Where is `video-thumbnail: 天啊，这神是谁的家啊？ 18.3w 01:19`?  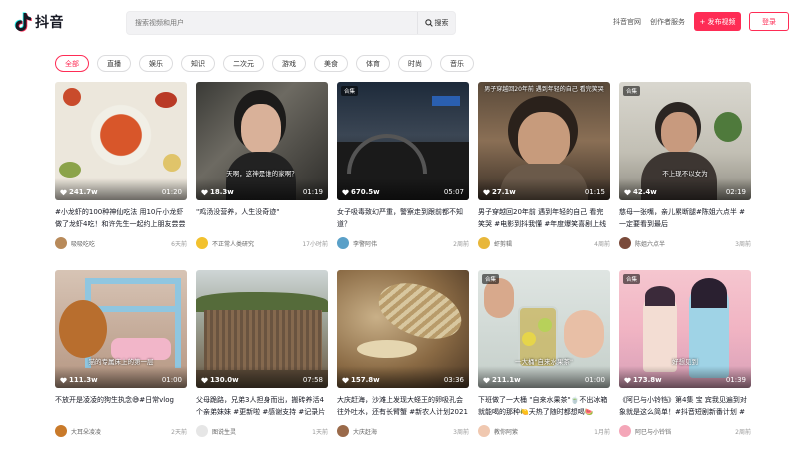
video-thumbnail: 天啊，这神是谁的家啊？ 18.3w 01:19 is located at coordinates (262, 141).